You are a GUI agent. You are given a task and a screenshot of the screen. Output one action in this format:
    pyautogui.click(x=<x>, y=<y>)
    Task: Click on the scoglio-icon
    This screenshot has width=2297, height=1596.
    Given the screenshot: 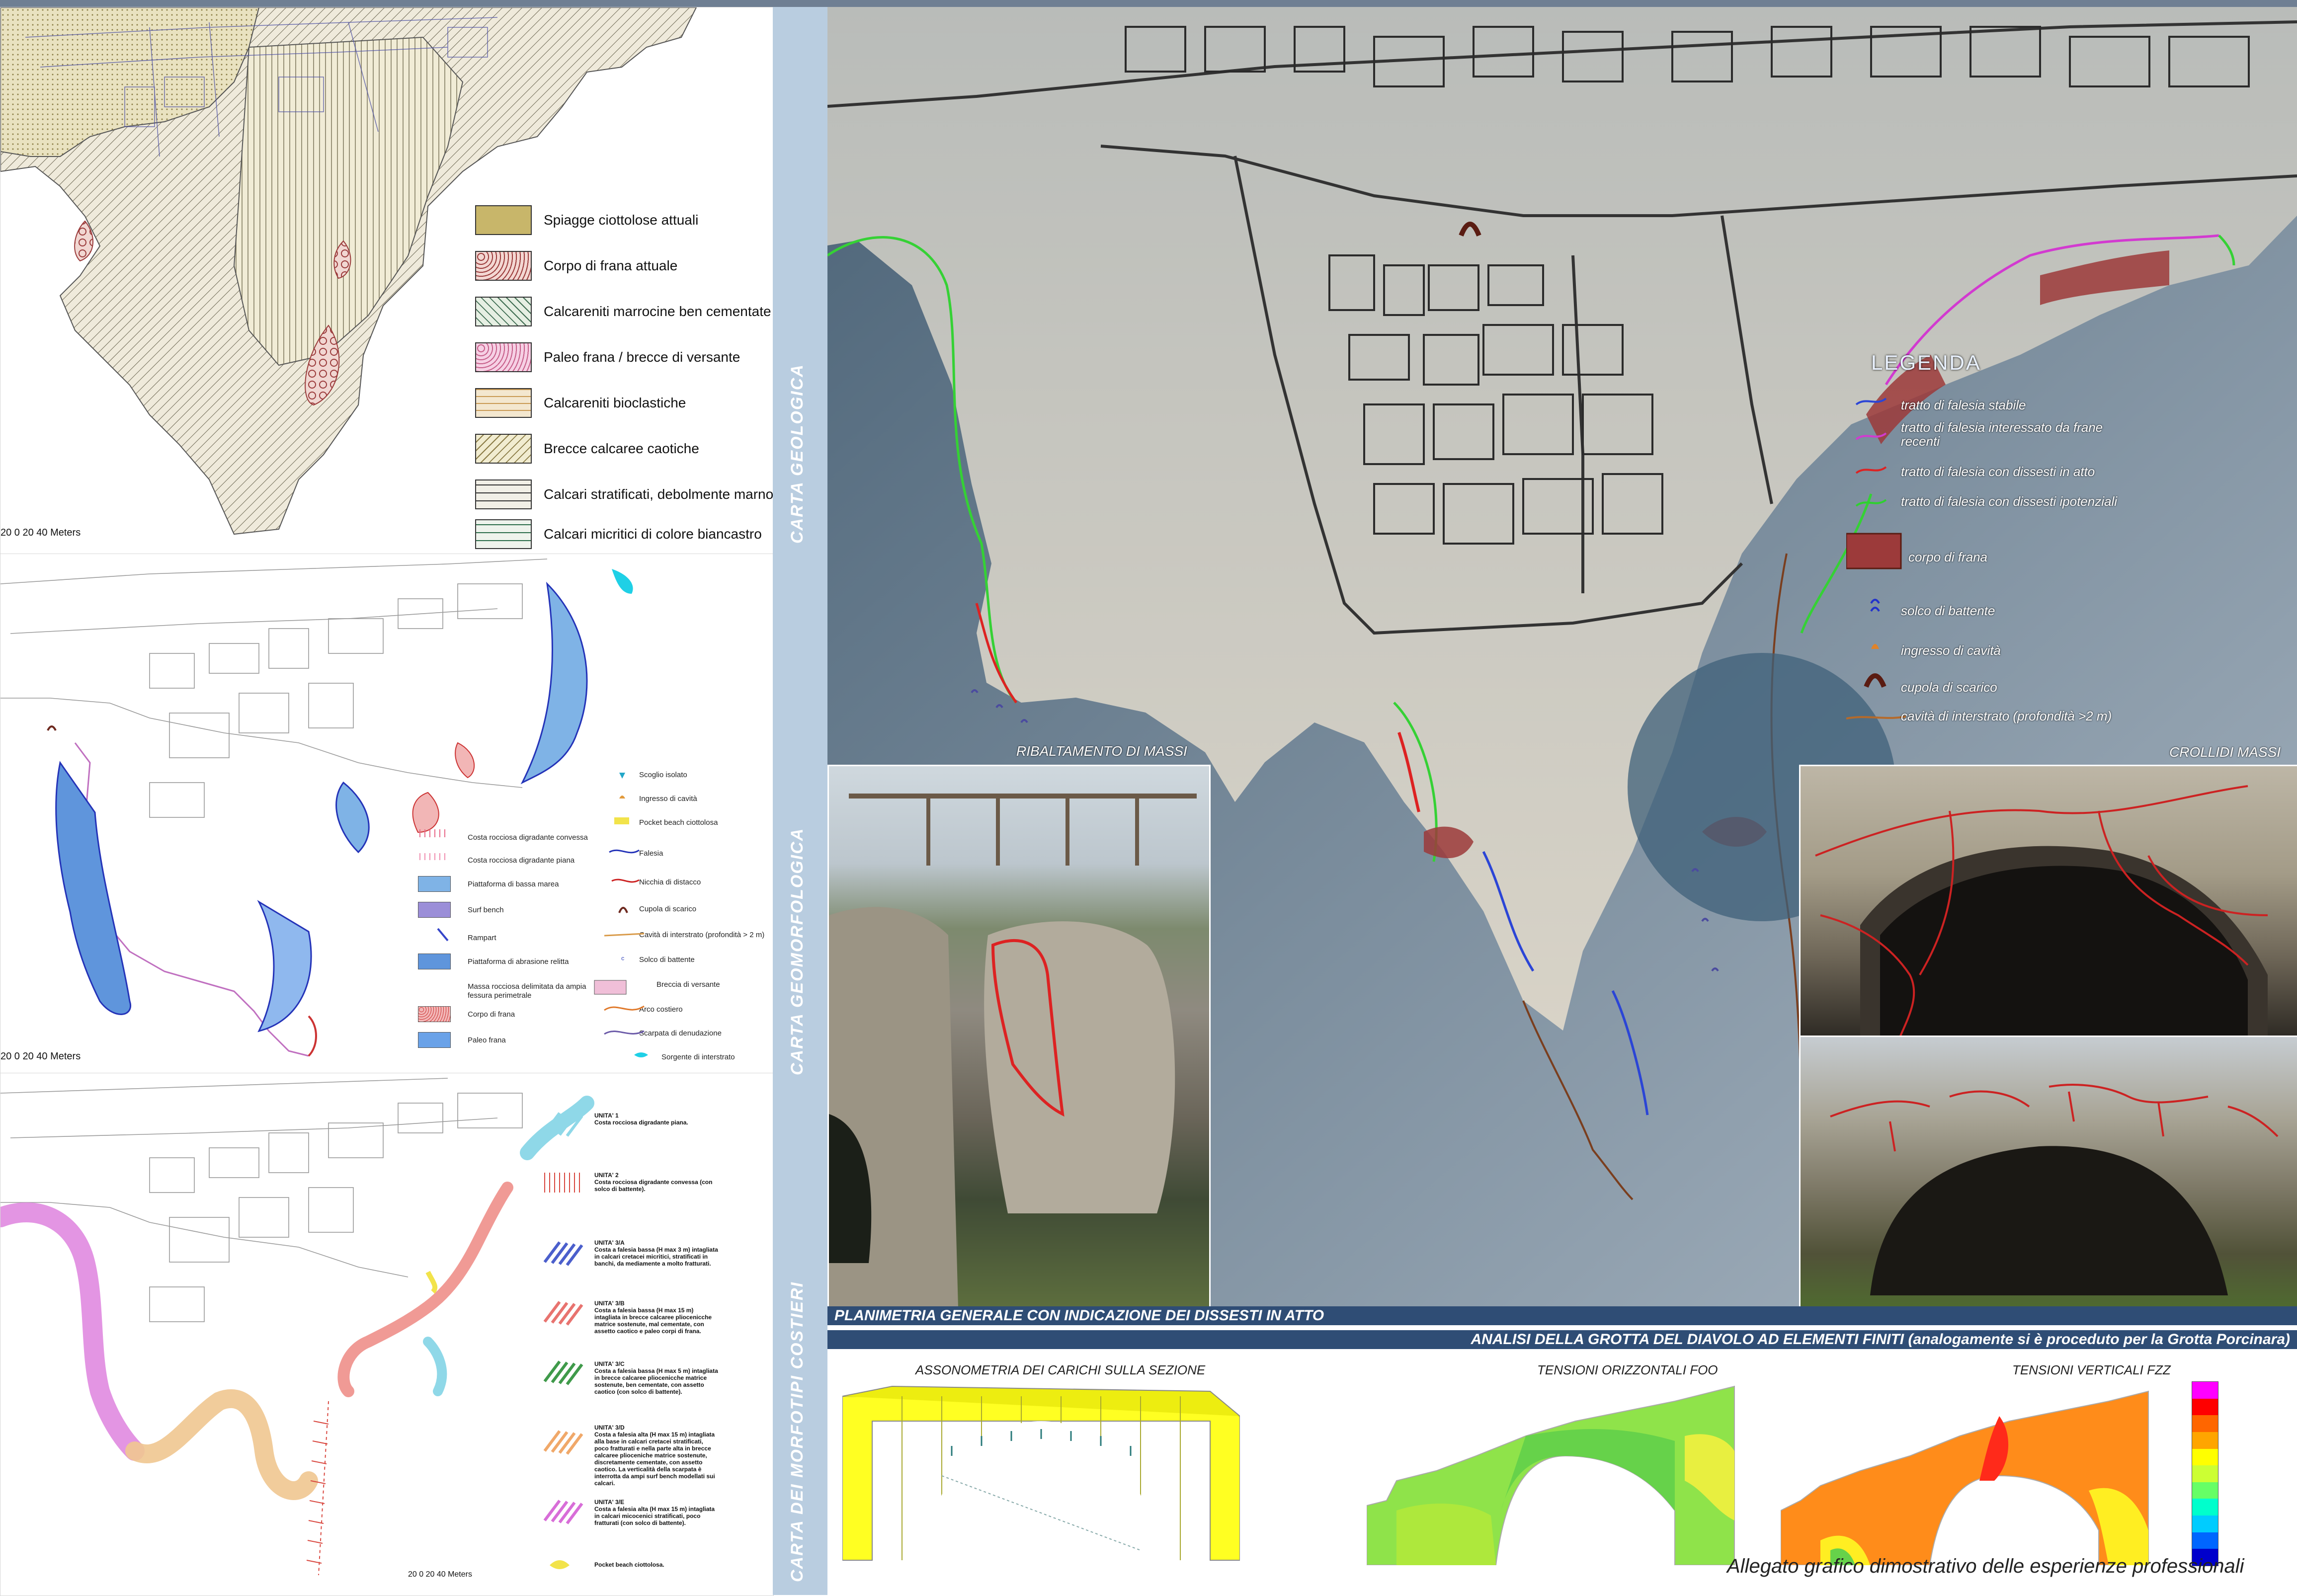 What is the action you would take?
    pyautogui.click(x=622, y=776)
    